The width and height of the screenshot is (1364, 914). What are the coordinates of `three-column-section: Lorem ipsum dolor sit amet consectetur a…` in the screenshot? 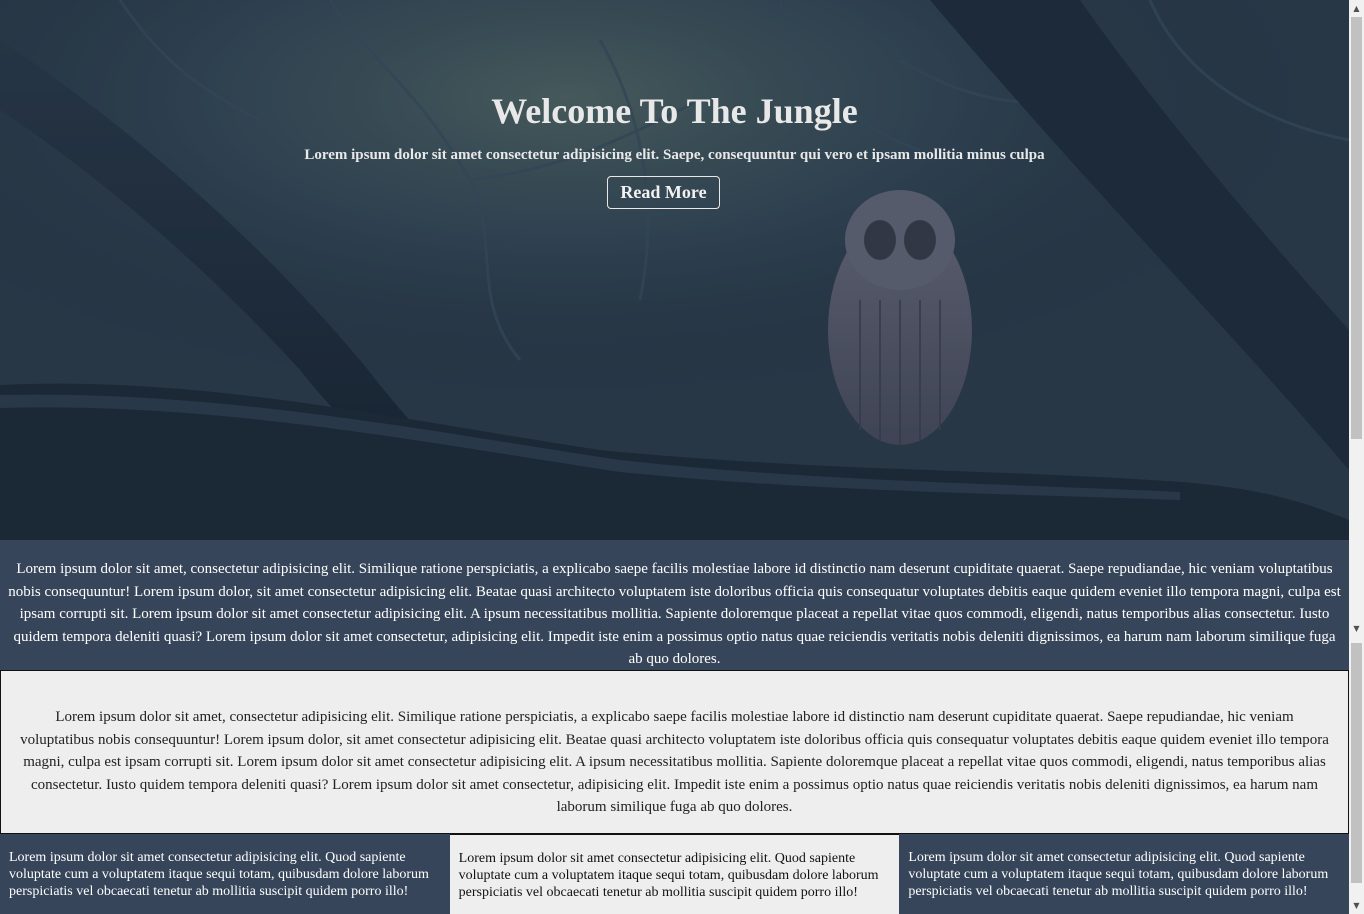 It's located at (674, 874).